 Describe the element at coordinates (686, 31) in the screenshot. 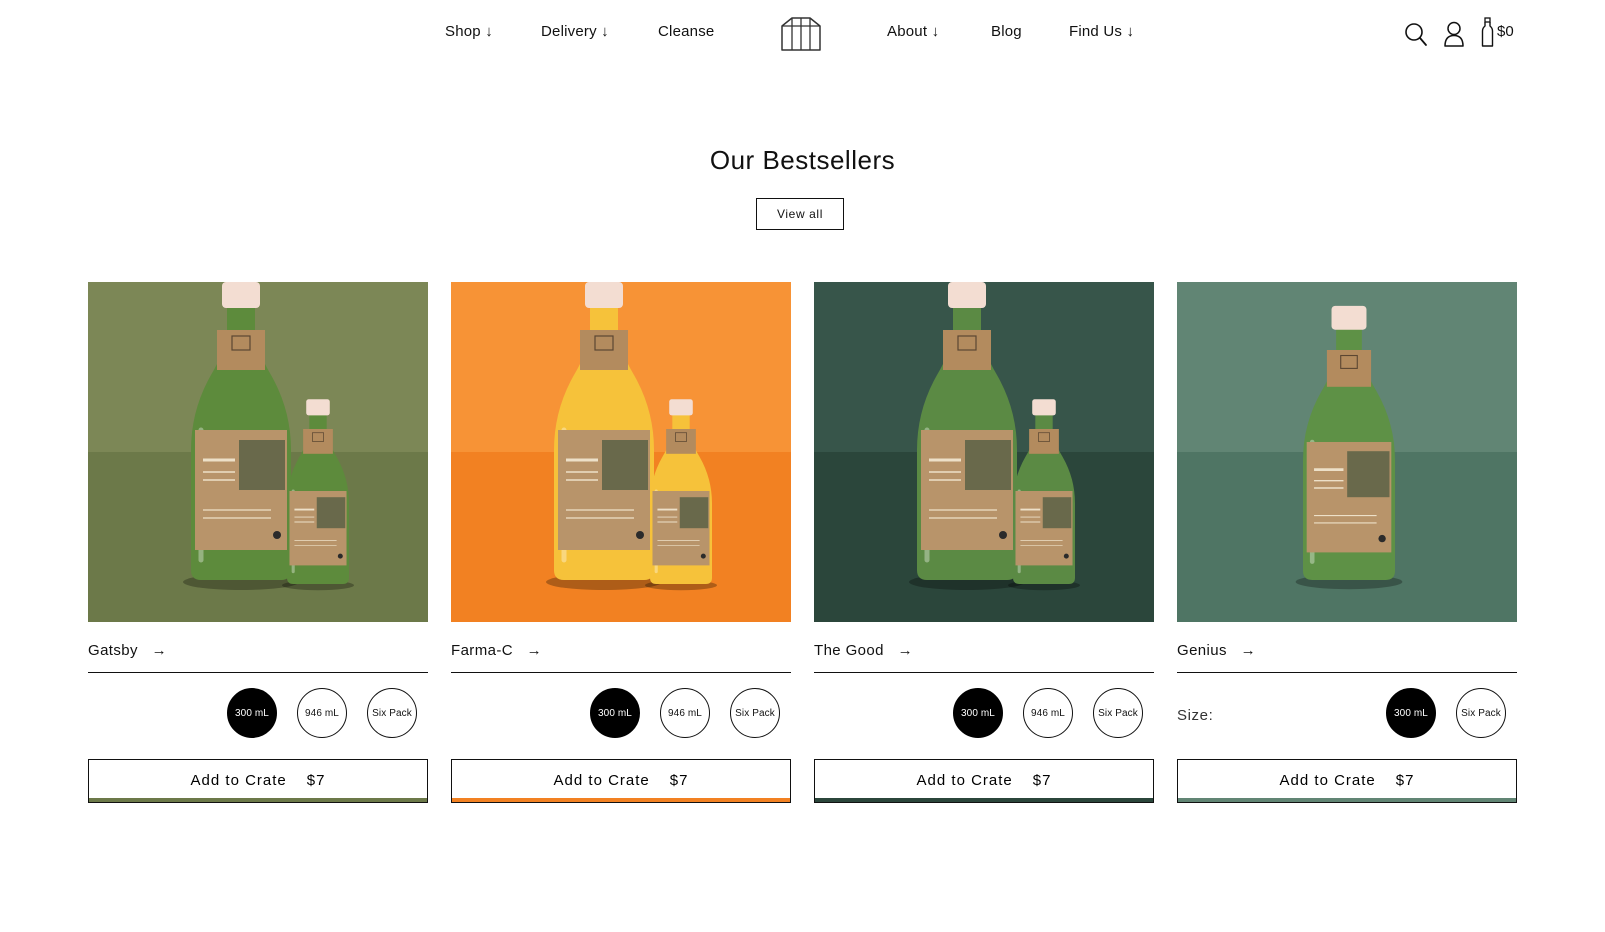

I see `nav-cleanse: Cleanse` at that location.